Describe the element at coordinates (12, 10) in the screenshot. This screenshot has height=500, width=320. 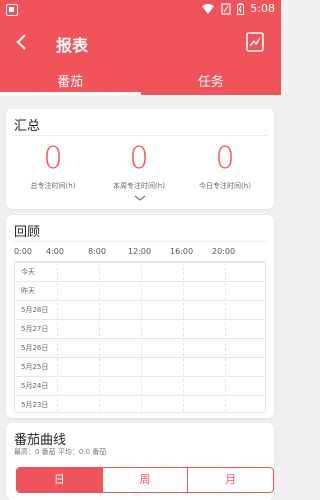
I see `notification-icon` at that location.